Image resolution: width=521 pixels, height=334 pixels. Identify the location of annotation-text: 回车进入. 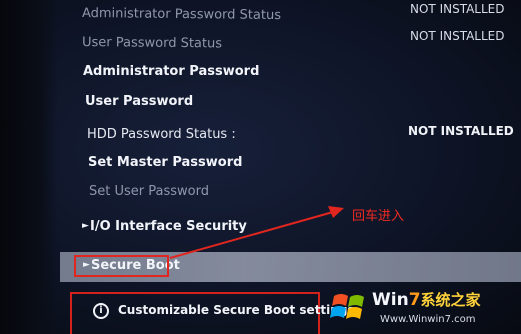
(378, 216).